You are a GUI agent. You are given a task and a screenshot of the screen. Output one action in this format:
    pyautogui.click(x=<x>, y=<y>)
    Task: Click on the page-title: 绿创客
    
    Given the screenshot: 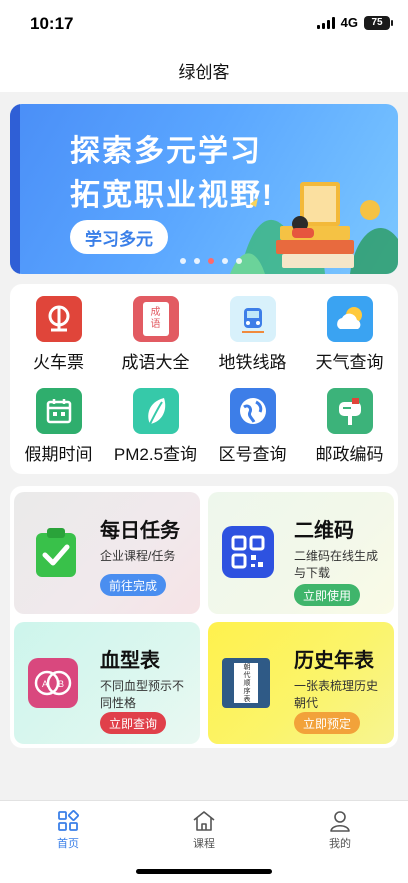 What is the action you would take?
    pyautogui.click(x=204, y=72)
    